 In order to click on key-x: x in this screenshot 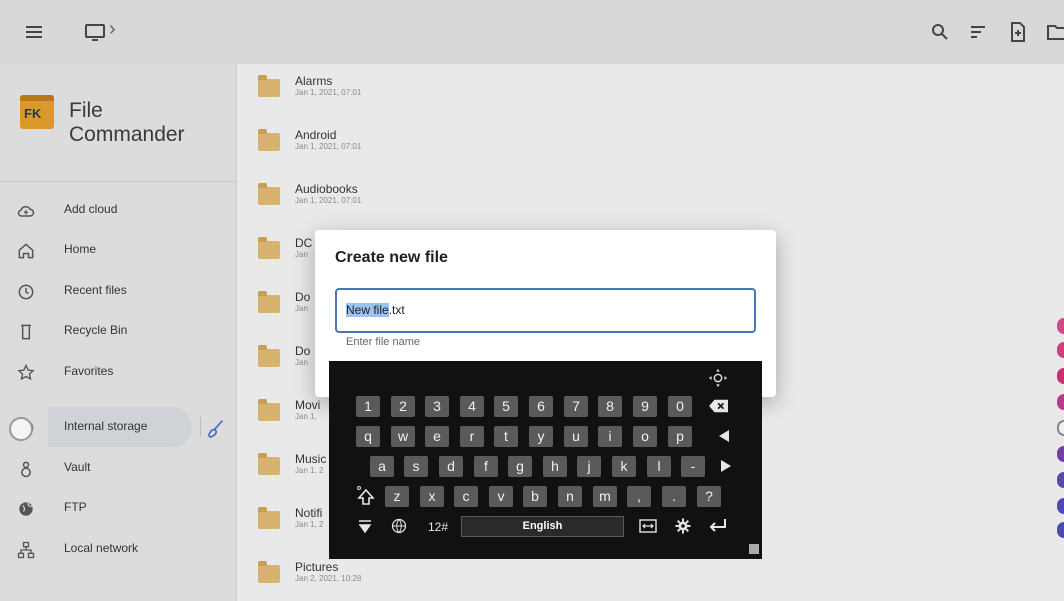, I will do `click(432, 496)`.